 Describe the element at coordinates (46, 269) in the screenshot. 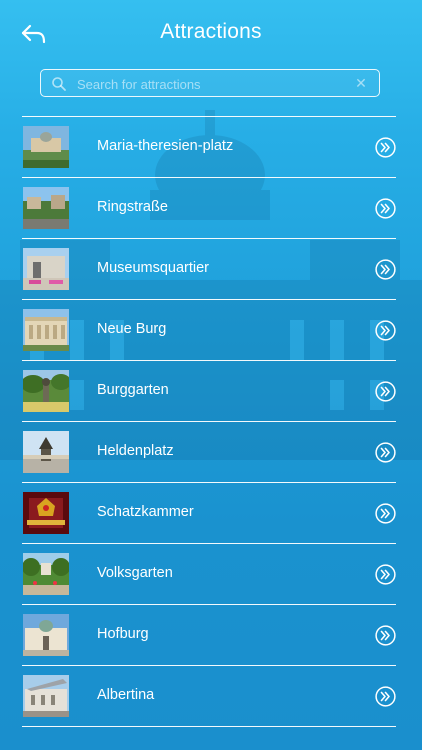

I see `museumsquartier-thumbnail` at that location.